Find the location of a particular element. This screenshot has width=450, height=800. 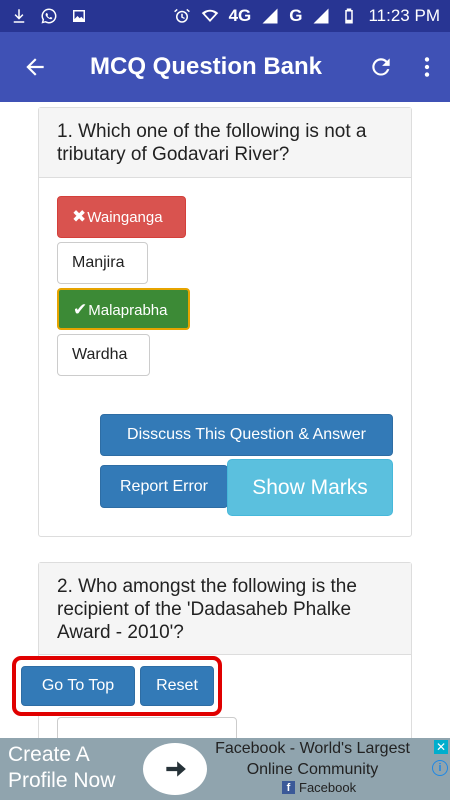

facebook-icon: f is located at coordinates (288, 787).